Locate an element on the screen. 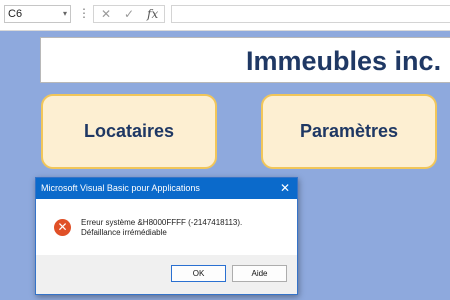 Image resolution: width=450 pixels, height=300 pixels. close-icon: ✕ is located at coordinates (285, 188).